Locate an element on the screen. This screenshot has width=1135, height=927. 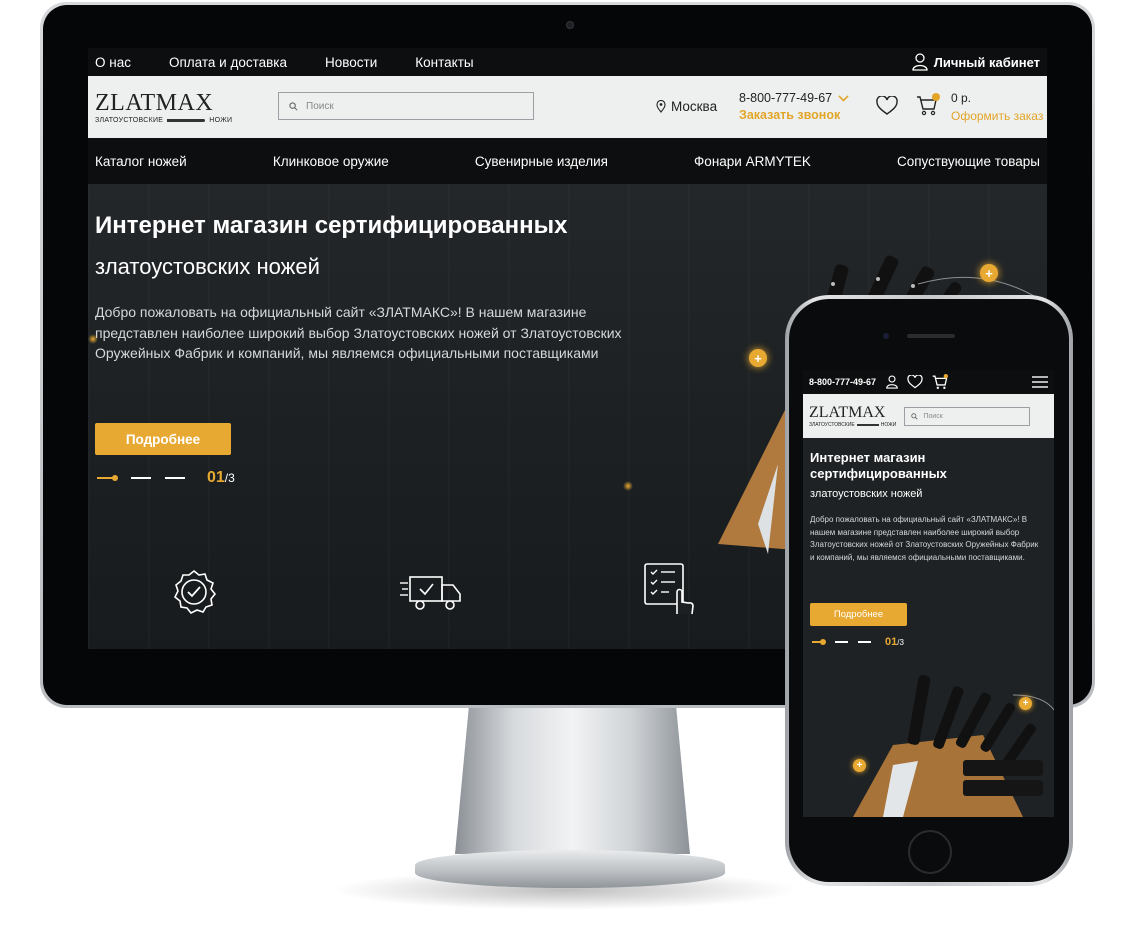
mobile-logo-text: ZLATMAX is located at coordinates (847, 412).